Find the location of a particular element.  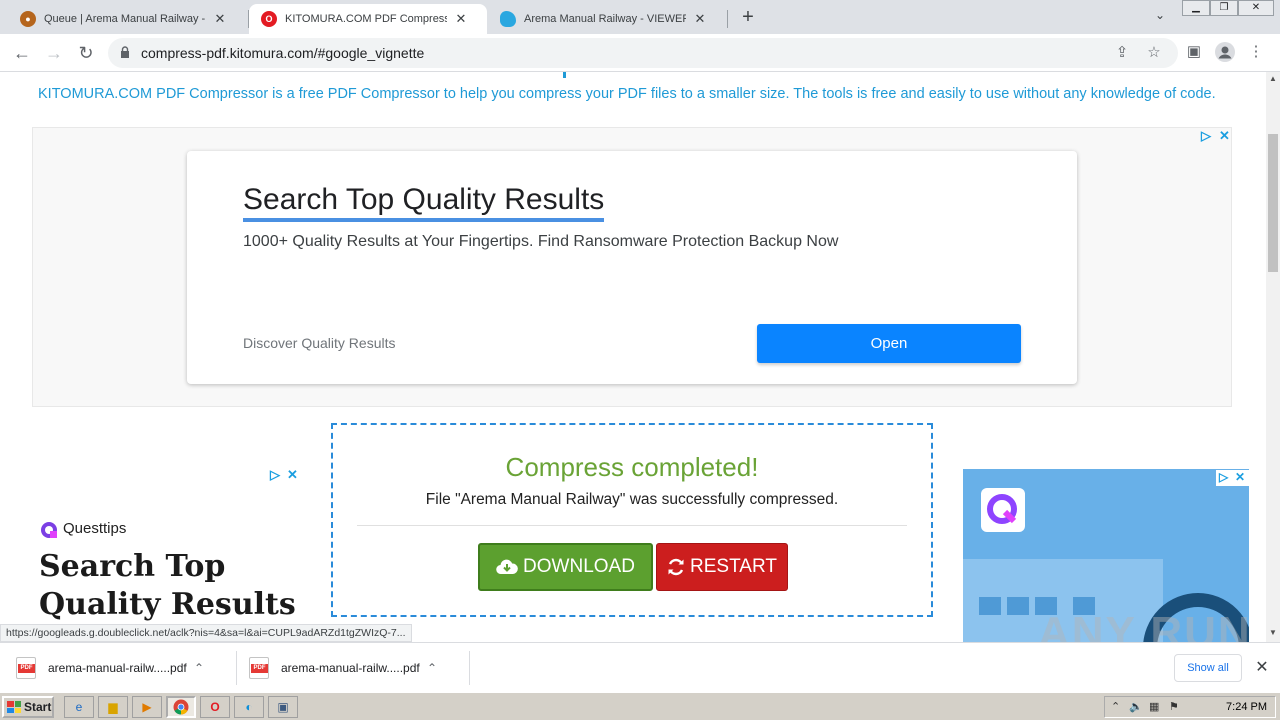

tab-title: KITOMURA.COM PDF Compressor Online is located at coordinates (366, 19).